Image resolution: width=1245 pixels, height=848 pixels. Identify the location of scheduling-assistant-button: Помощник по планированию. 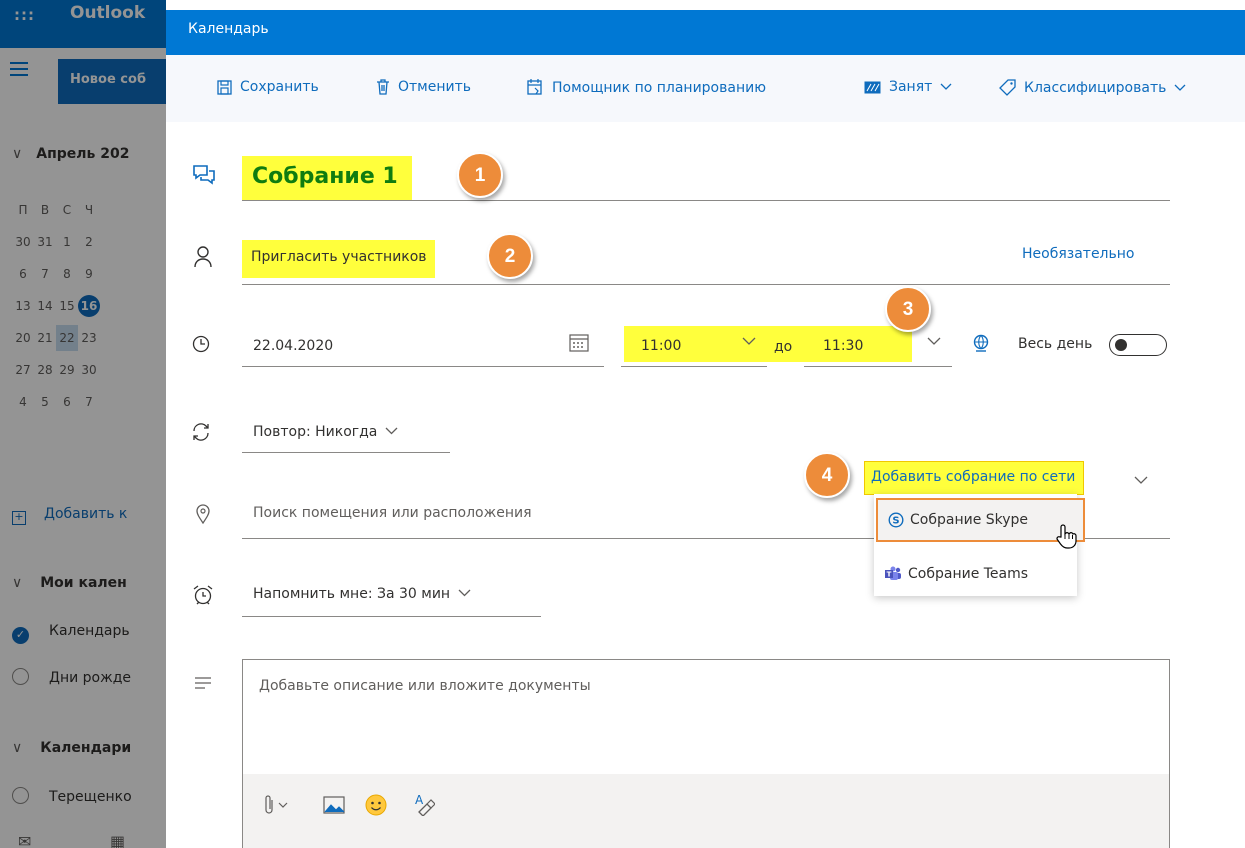
(646, 87).